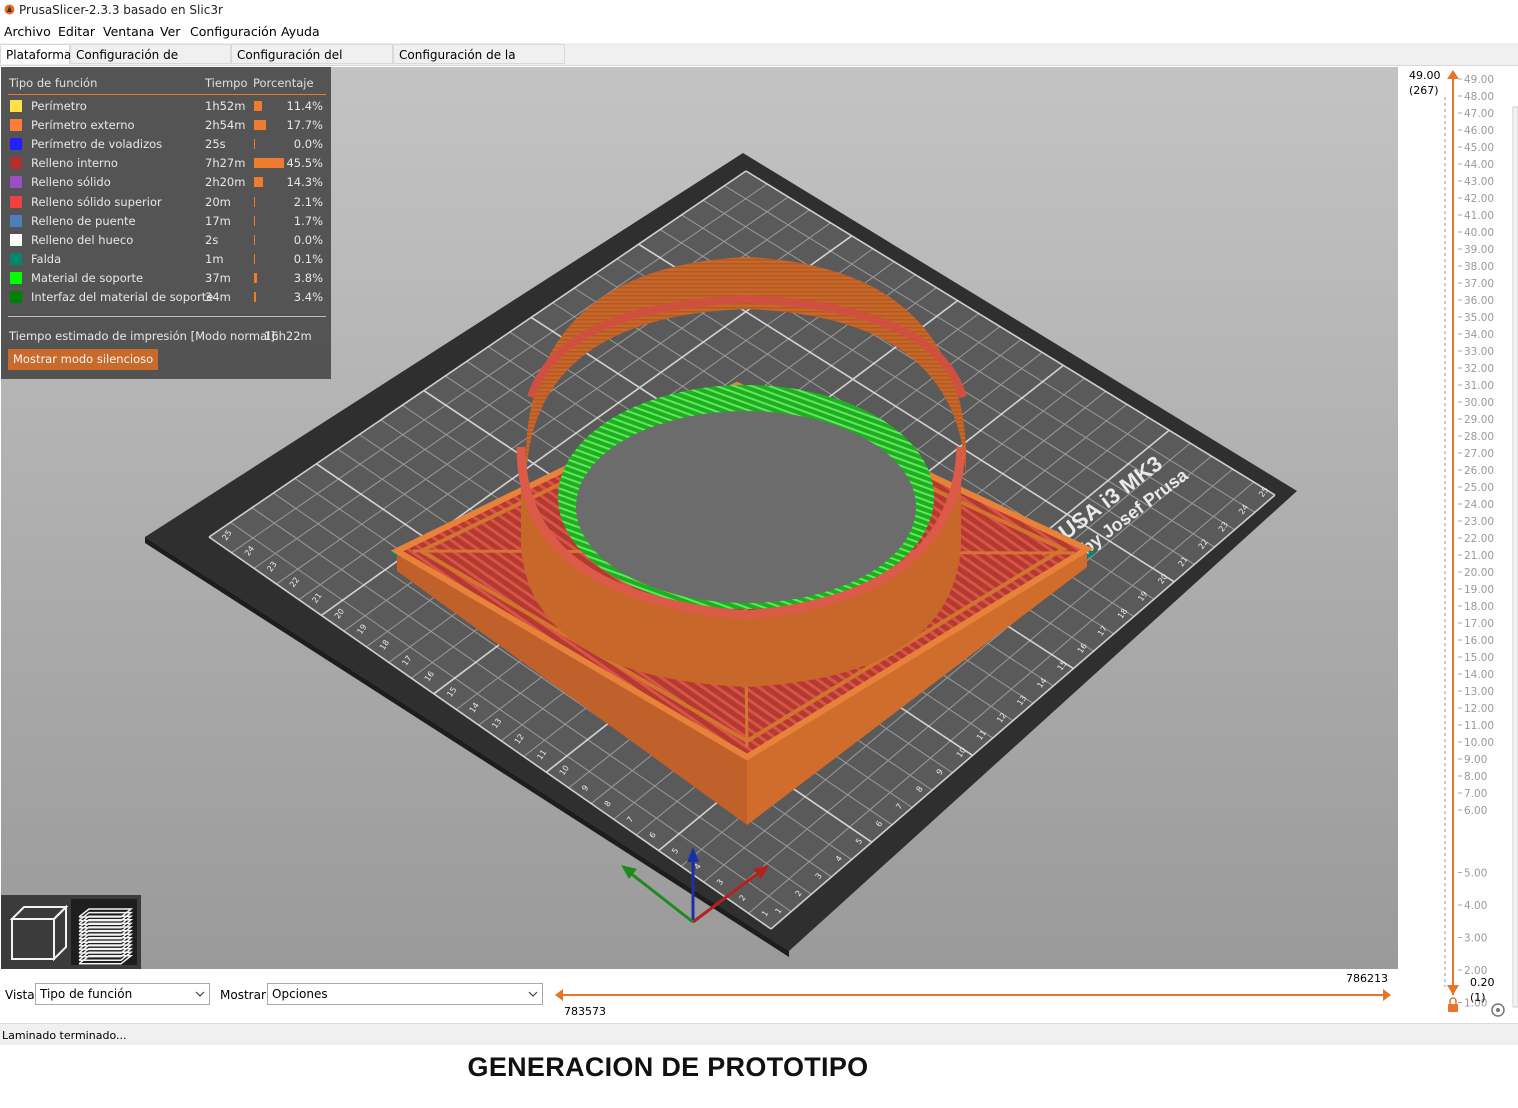 The height and width of the screenshot is (1108, 1518). I want to click on mostrar-select: Opciones, so click(405, 994).